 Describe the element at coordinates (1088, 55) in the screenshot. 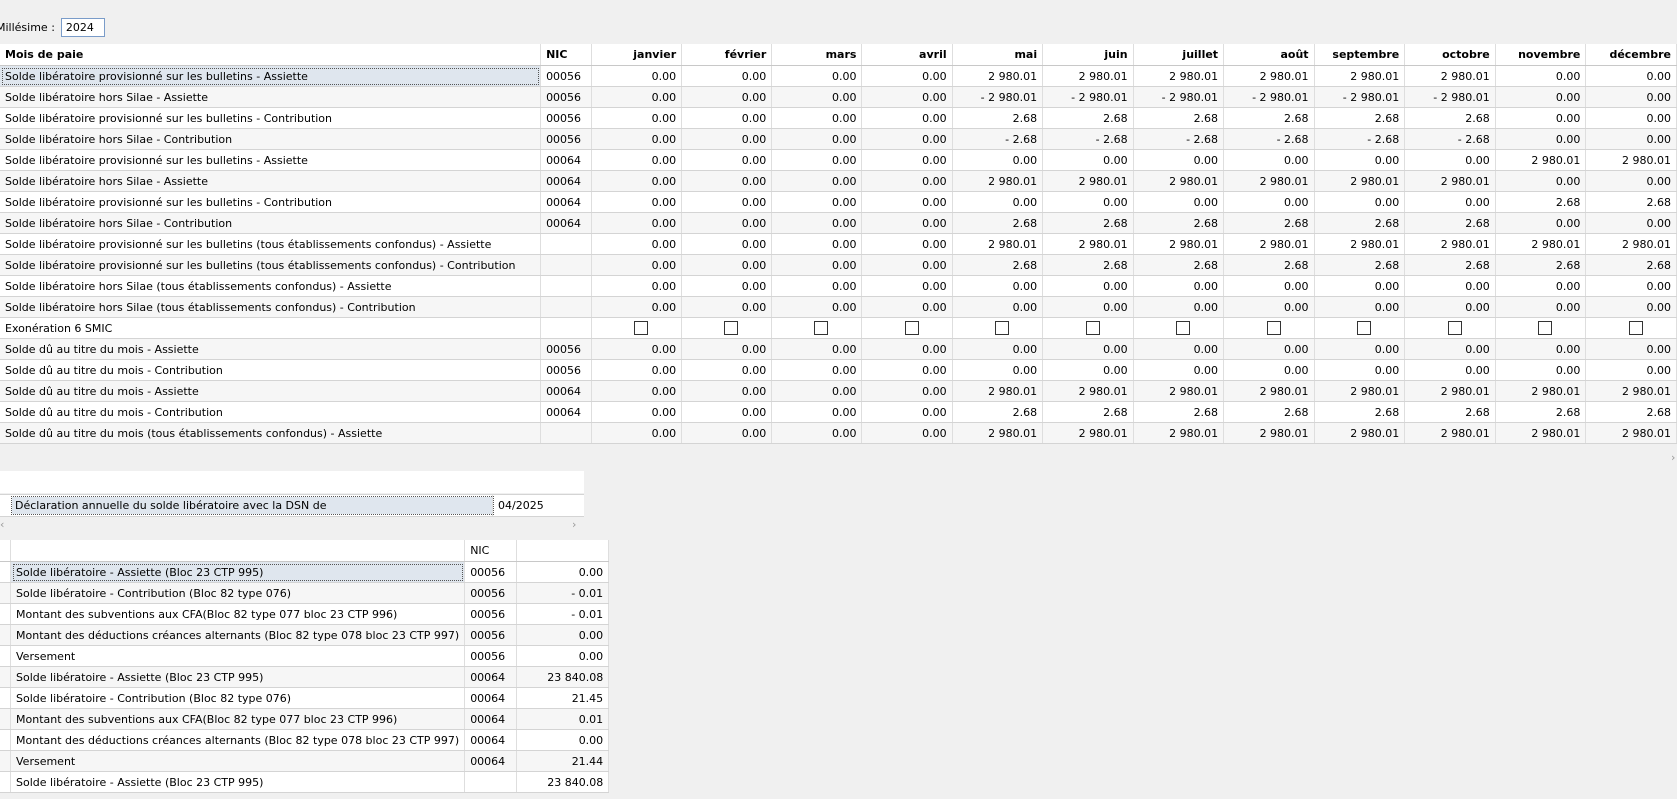

I see `header-month: juin` at that location.